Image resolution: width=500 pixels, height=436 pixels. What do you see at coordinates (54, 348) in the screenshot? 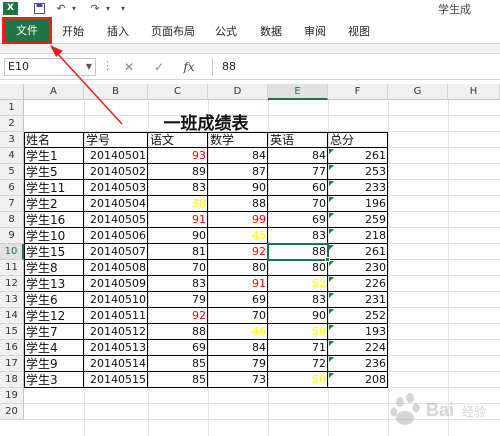
I see `cell-name: 学生4` at bounding box center [54, 348].